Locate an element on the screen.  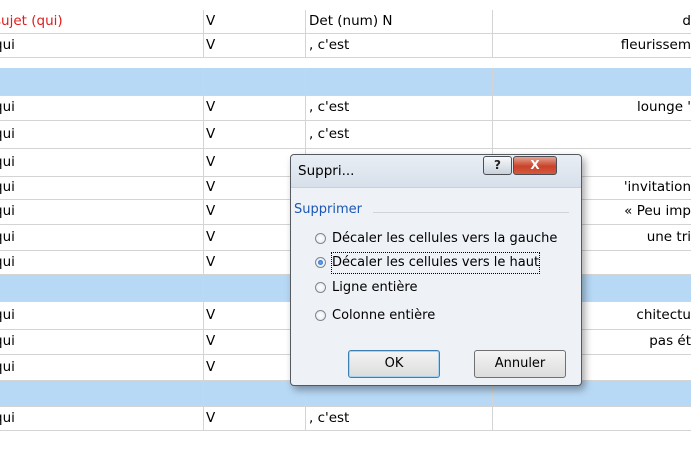
table-row: sujet (qui) V Det (num) N d is located at coordinates (345, 22).